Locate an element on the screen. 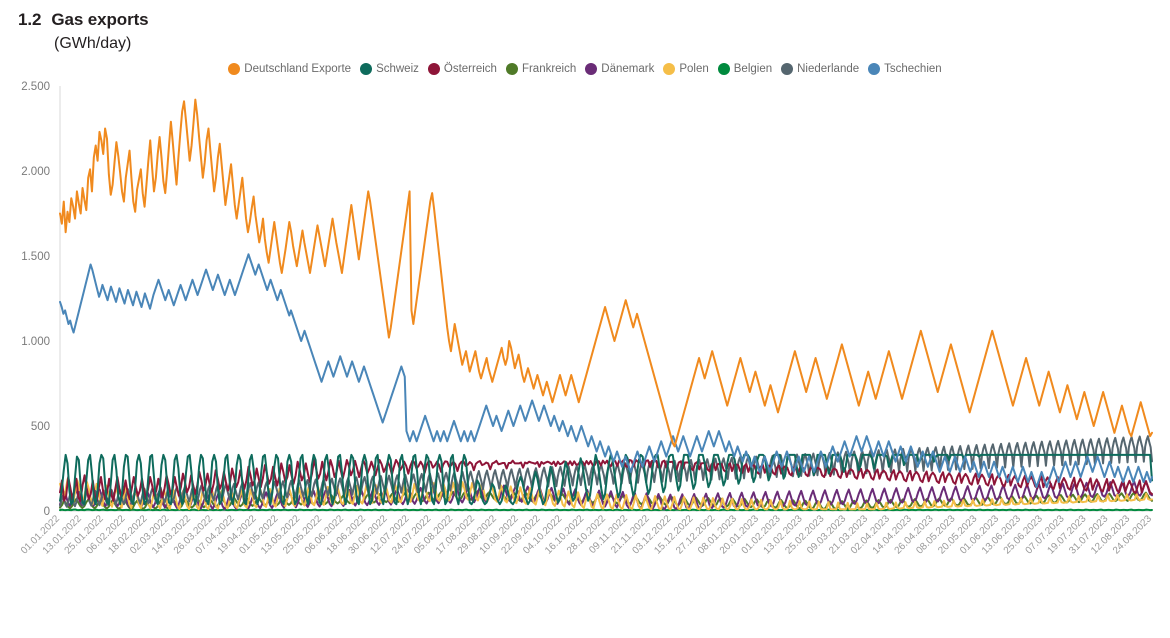 The height and width of the screenshot is (638, 1170). chart-subtitle: (GWh/day) is located at coordinates (93, 43).